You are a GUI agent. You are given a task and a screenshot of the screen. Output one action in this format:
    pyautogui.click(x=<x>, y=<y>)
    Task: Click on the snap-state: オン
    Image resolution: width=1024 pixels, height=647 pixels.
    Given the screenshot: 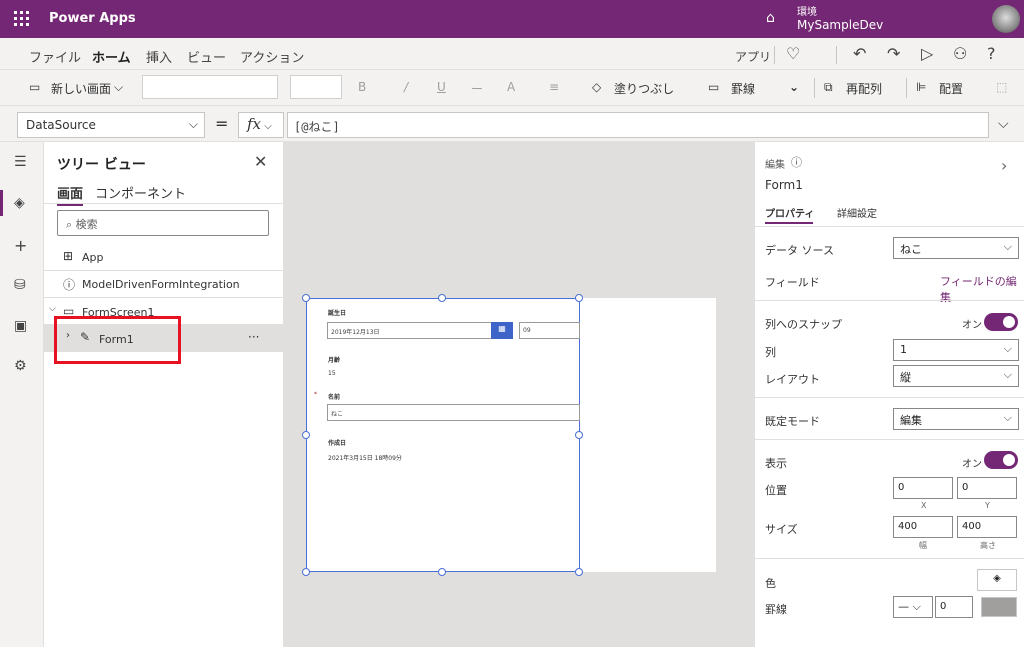 What is the action you would take?
    pyautogui.click(x=972, y=325)
    